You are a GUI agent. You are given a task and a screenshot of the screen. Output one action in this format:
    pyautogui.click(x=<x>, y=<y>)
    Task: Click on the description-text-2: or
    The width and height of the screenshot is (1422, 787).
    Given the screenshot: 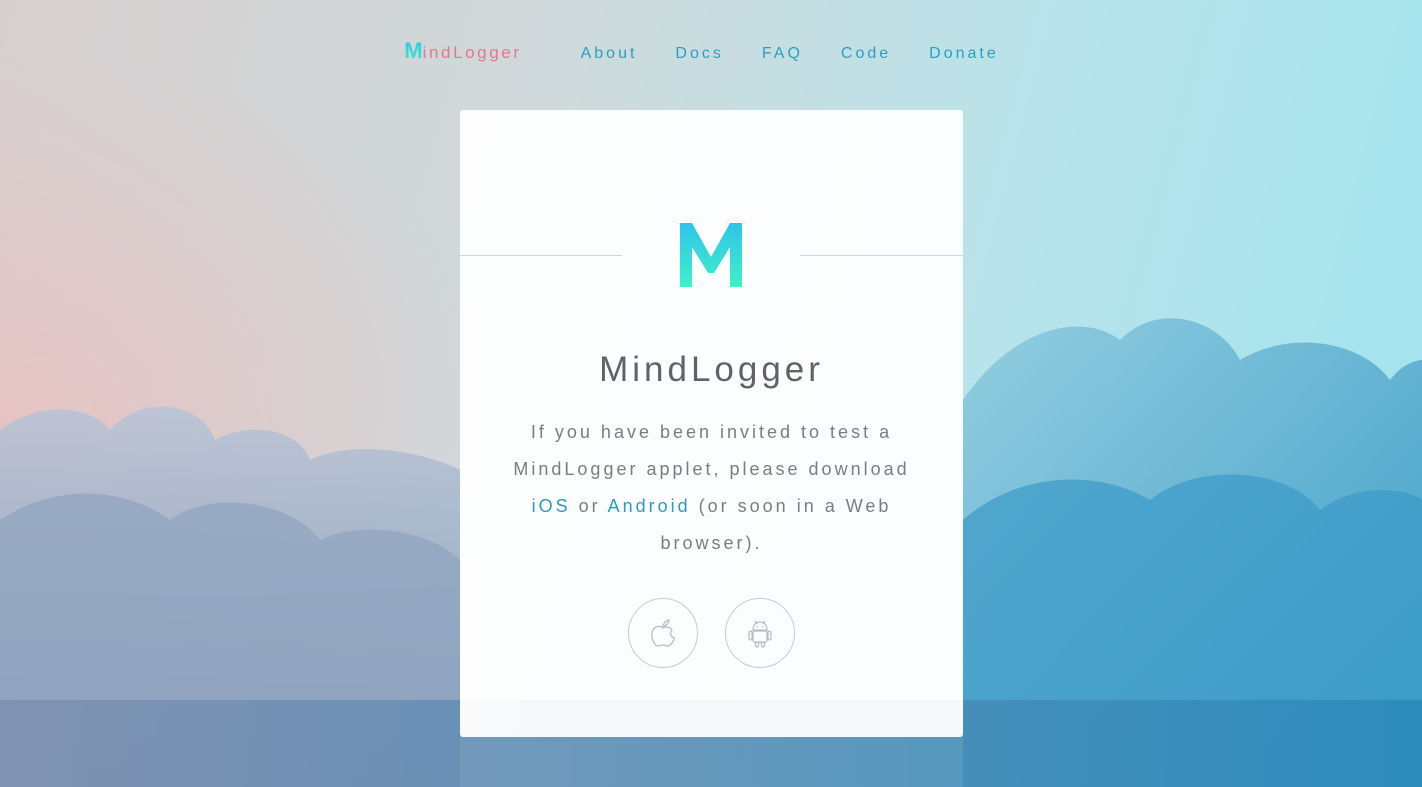 What is the action you would take?
    pyautogui.click(x=589, y=506)
    